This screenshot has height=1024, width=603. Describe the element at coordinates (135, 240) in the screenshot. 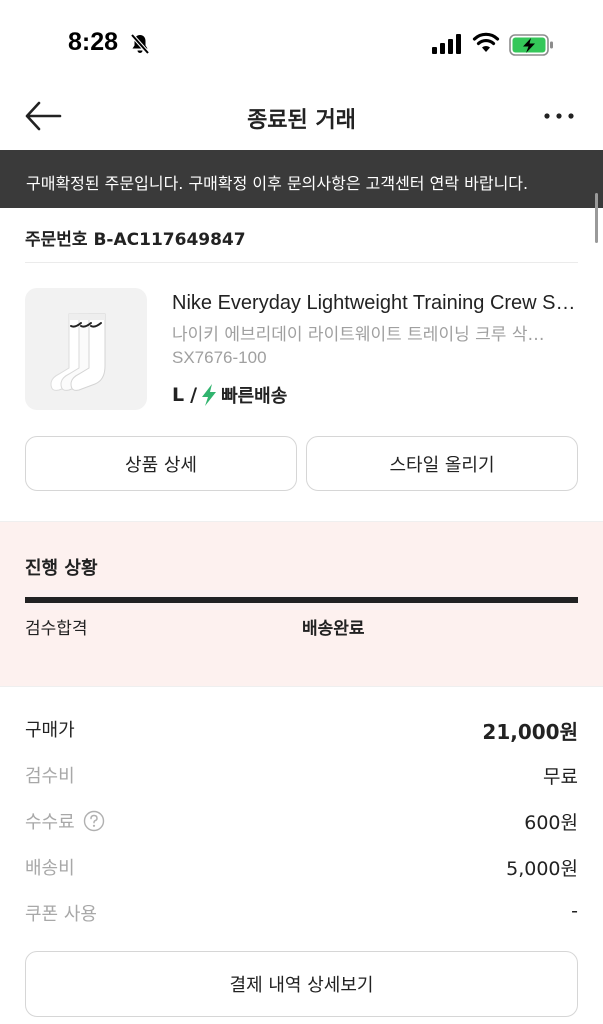

I see `order-number: 주문번호 B-AC117649847` at that location.